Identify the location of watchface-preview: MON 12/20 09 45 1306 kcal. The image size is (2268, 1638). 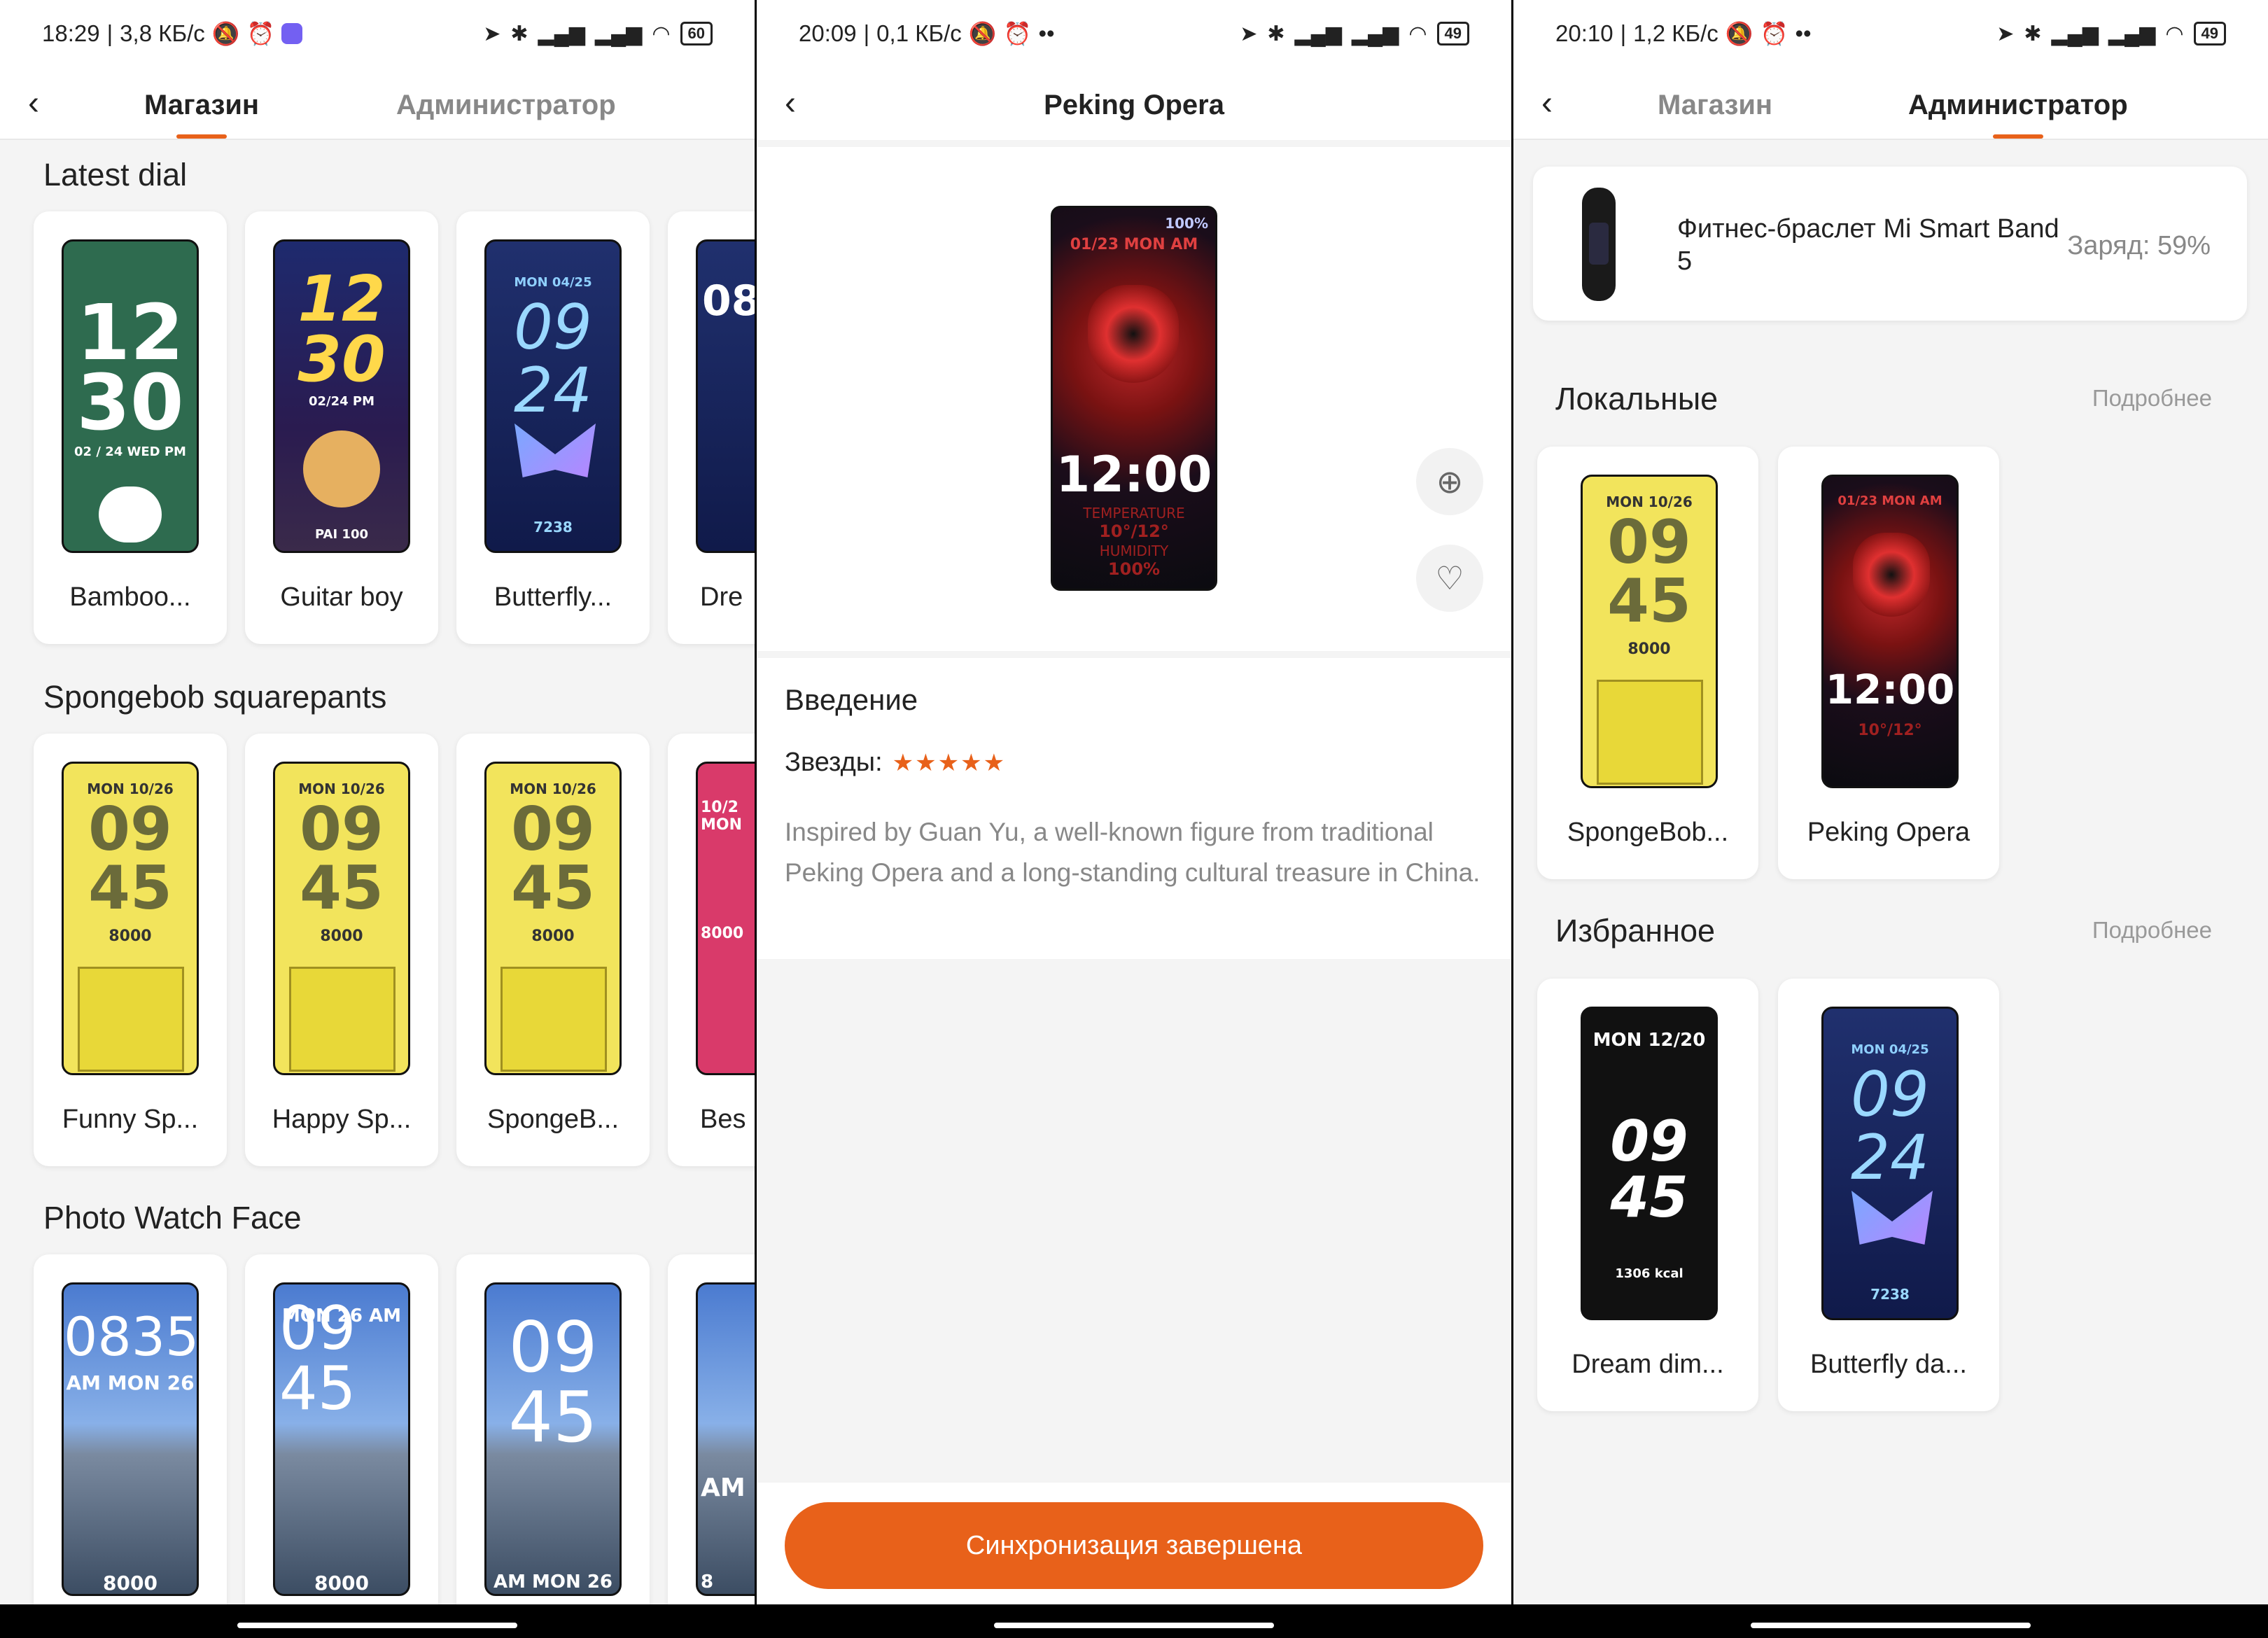
(1649, 1163).